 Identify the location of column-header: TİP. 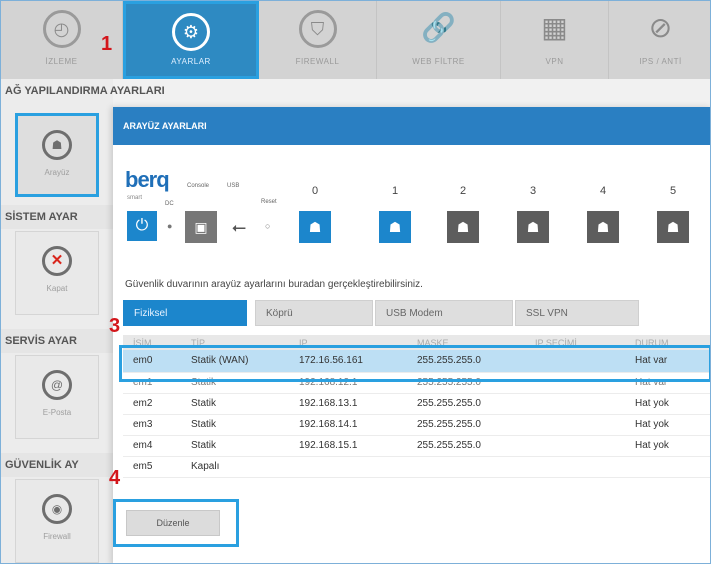
(235, 342).